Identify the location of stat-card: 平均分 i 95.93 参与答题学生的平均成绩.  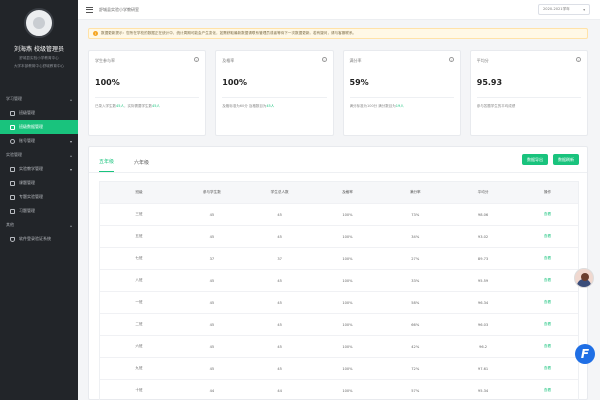
(528, 93).